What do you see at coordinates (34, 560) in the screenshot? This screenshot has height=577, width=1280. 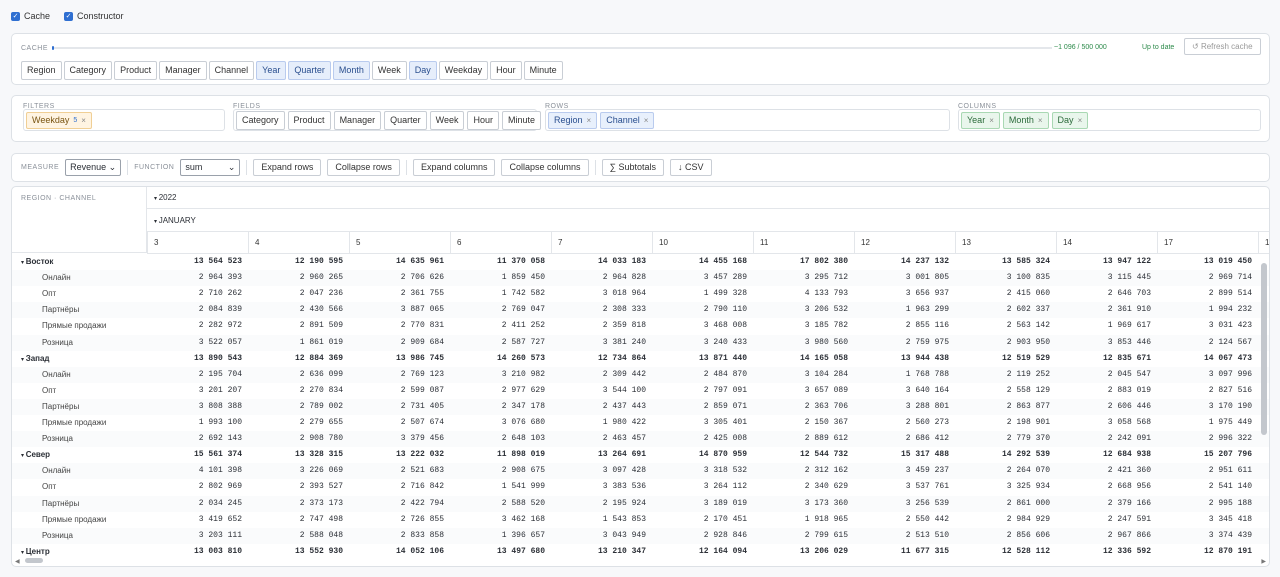 I see `horizontal-scrollbar` at bounding box center [34, 560].